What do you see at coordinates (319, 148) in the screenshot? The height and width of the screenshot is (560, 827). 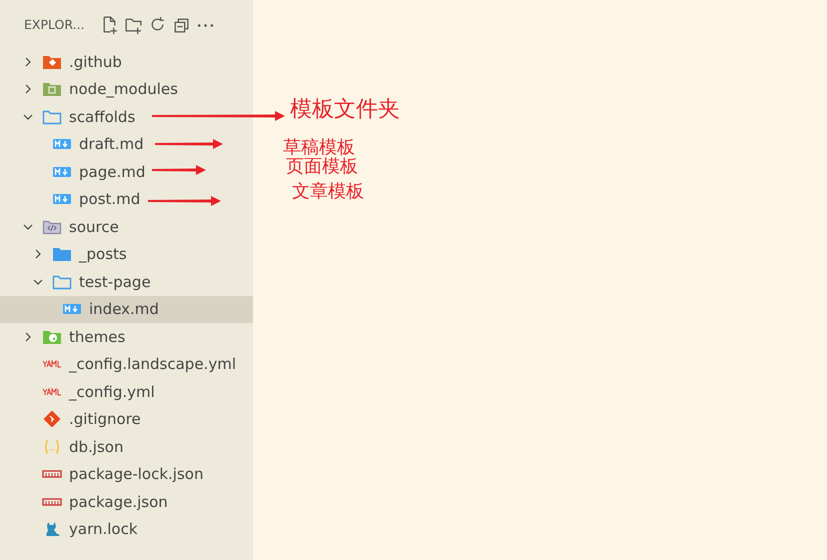 I see `annotation-label: 草稿模板` at bounding box center [319, 148].